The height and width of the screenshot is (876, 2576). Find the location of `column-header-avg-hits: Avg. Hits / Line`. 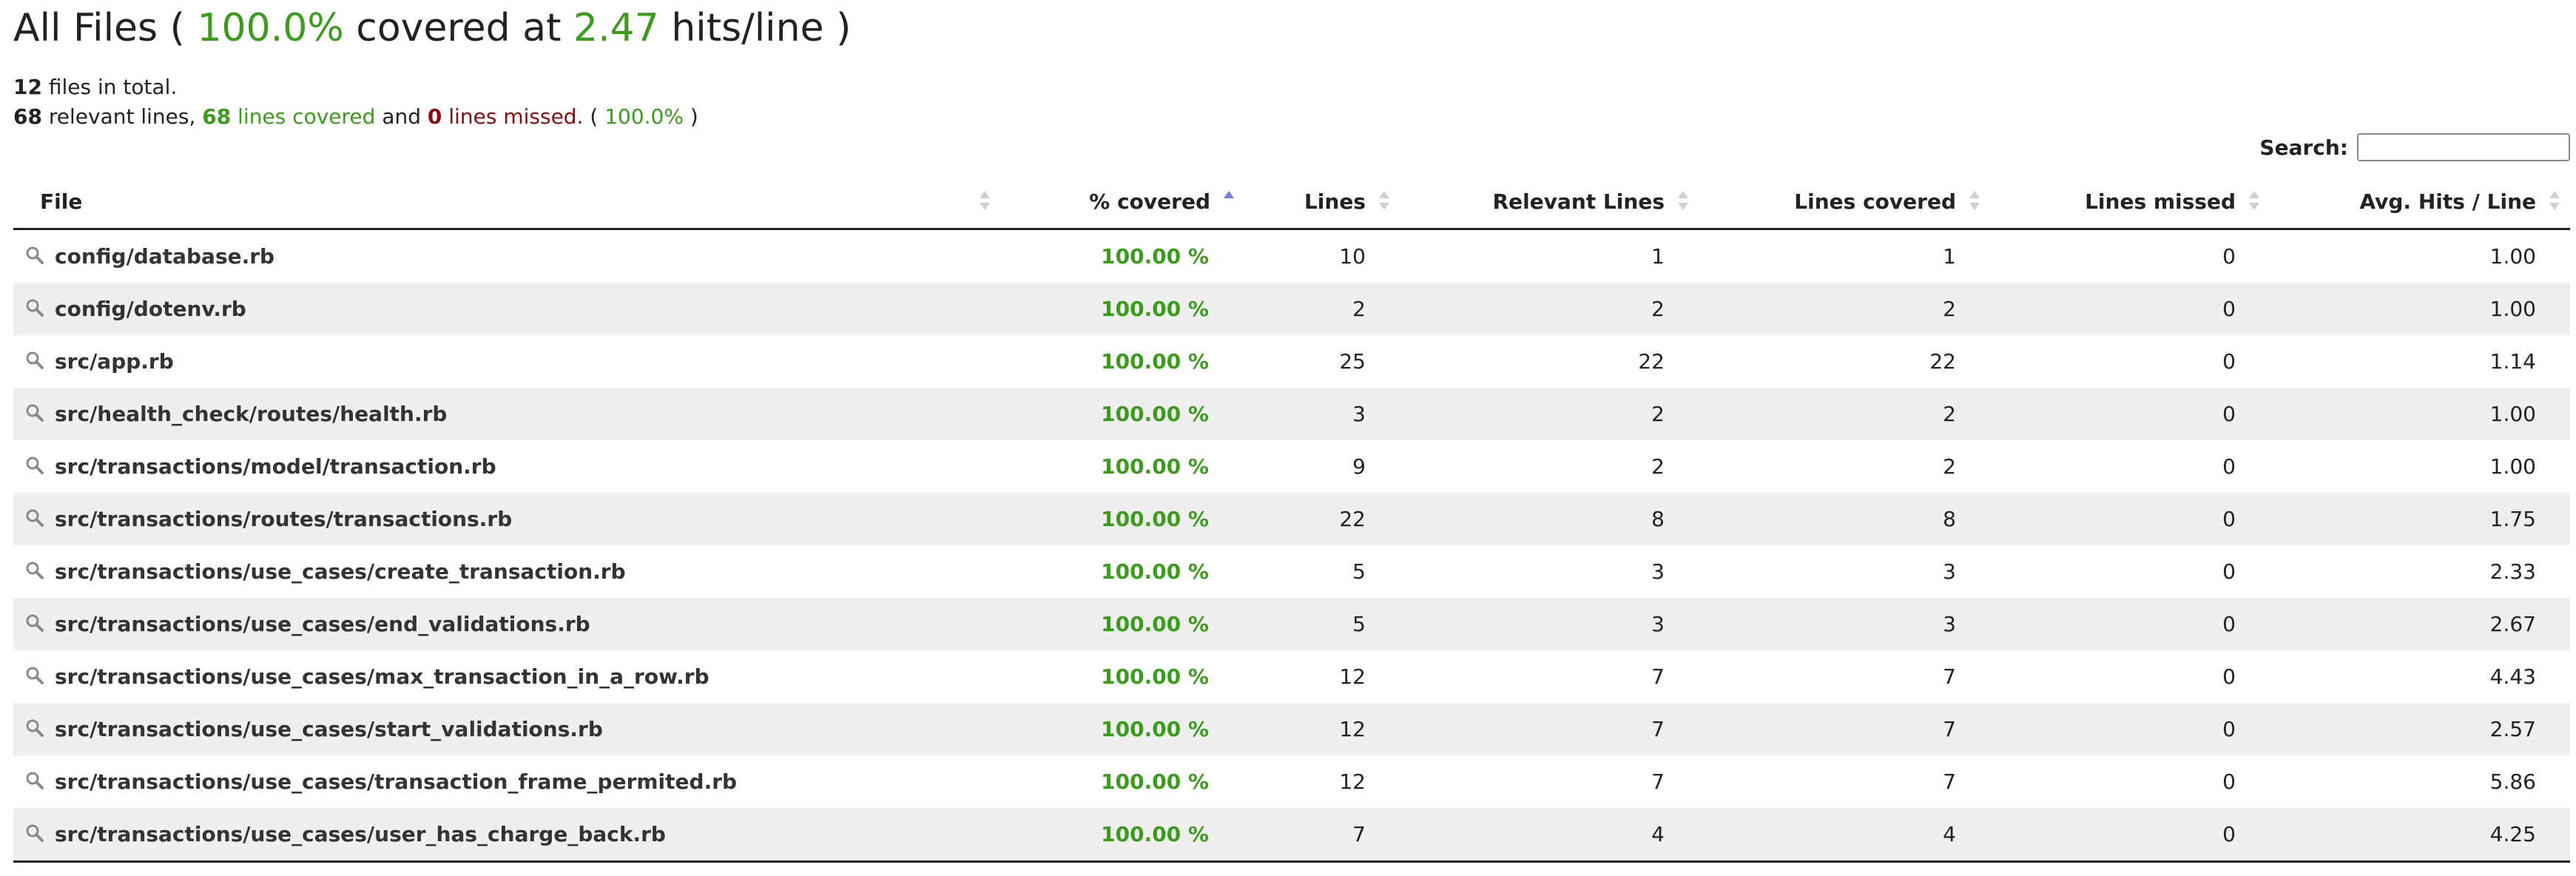

column-header-avg-hits: Avg. Hits / Line is located at coordinates (2420, 203).